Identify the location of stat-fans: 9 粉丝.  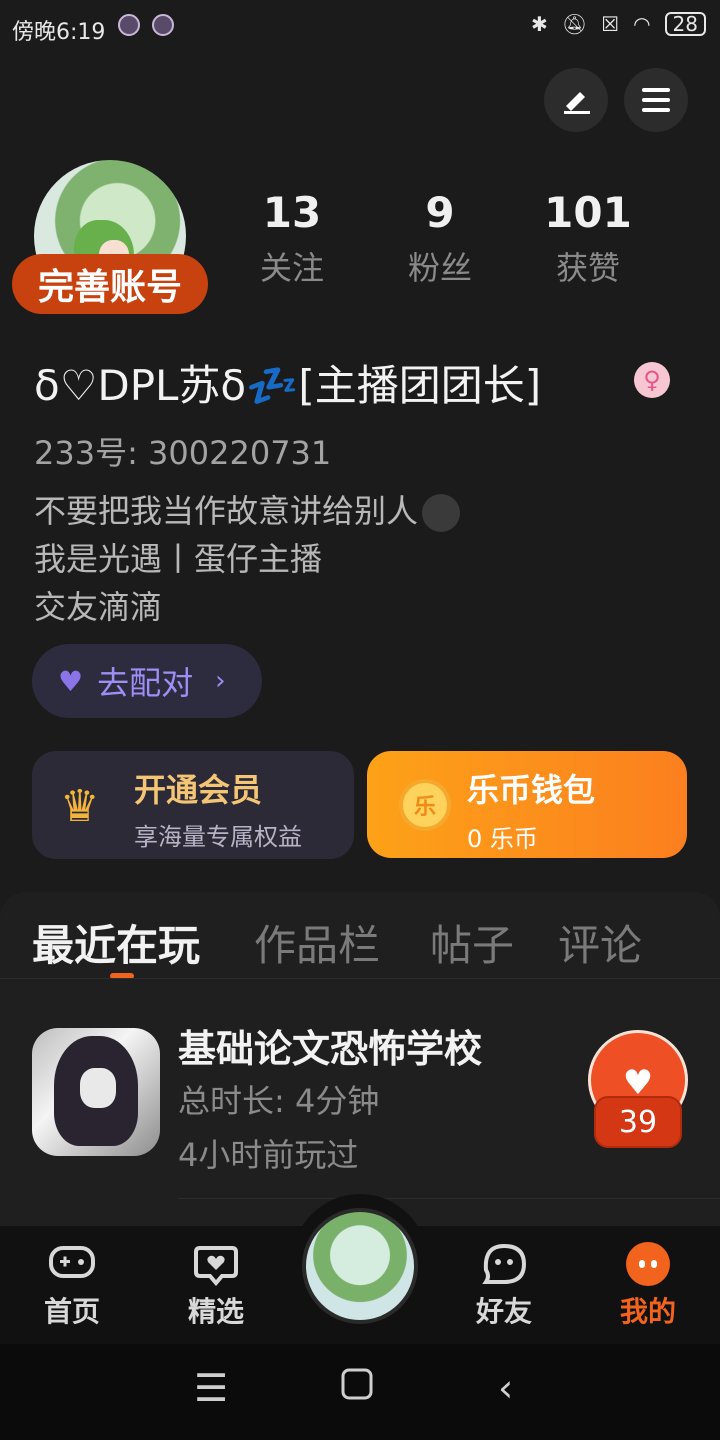
(440, 238).